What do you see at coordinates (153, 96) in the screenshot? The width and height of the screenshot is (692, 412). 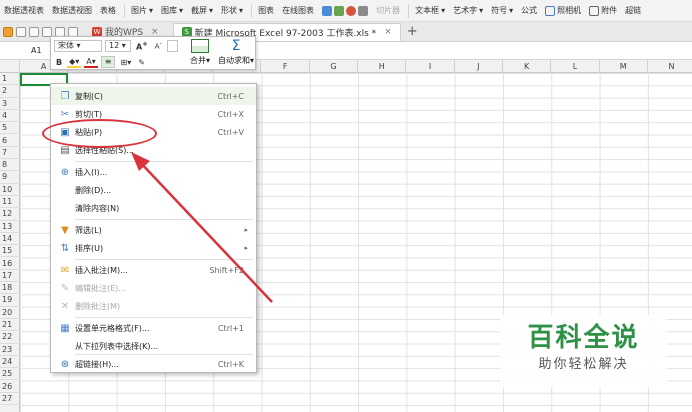 I see `menu-item-copy: ❐ 复制(C) Ctrl+C` at bounding box center [153, 96].